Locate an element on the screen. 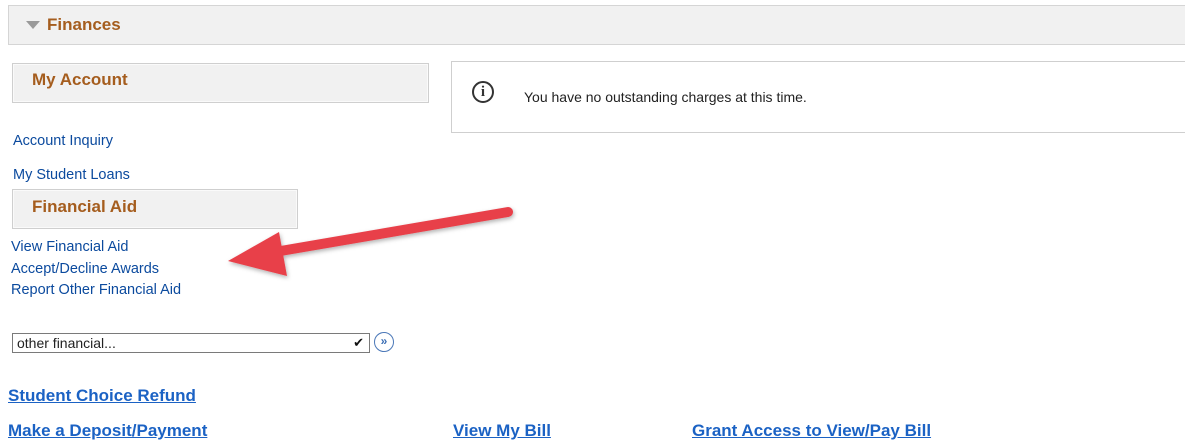  annotation-arrow is located at coordinates (370, 241).